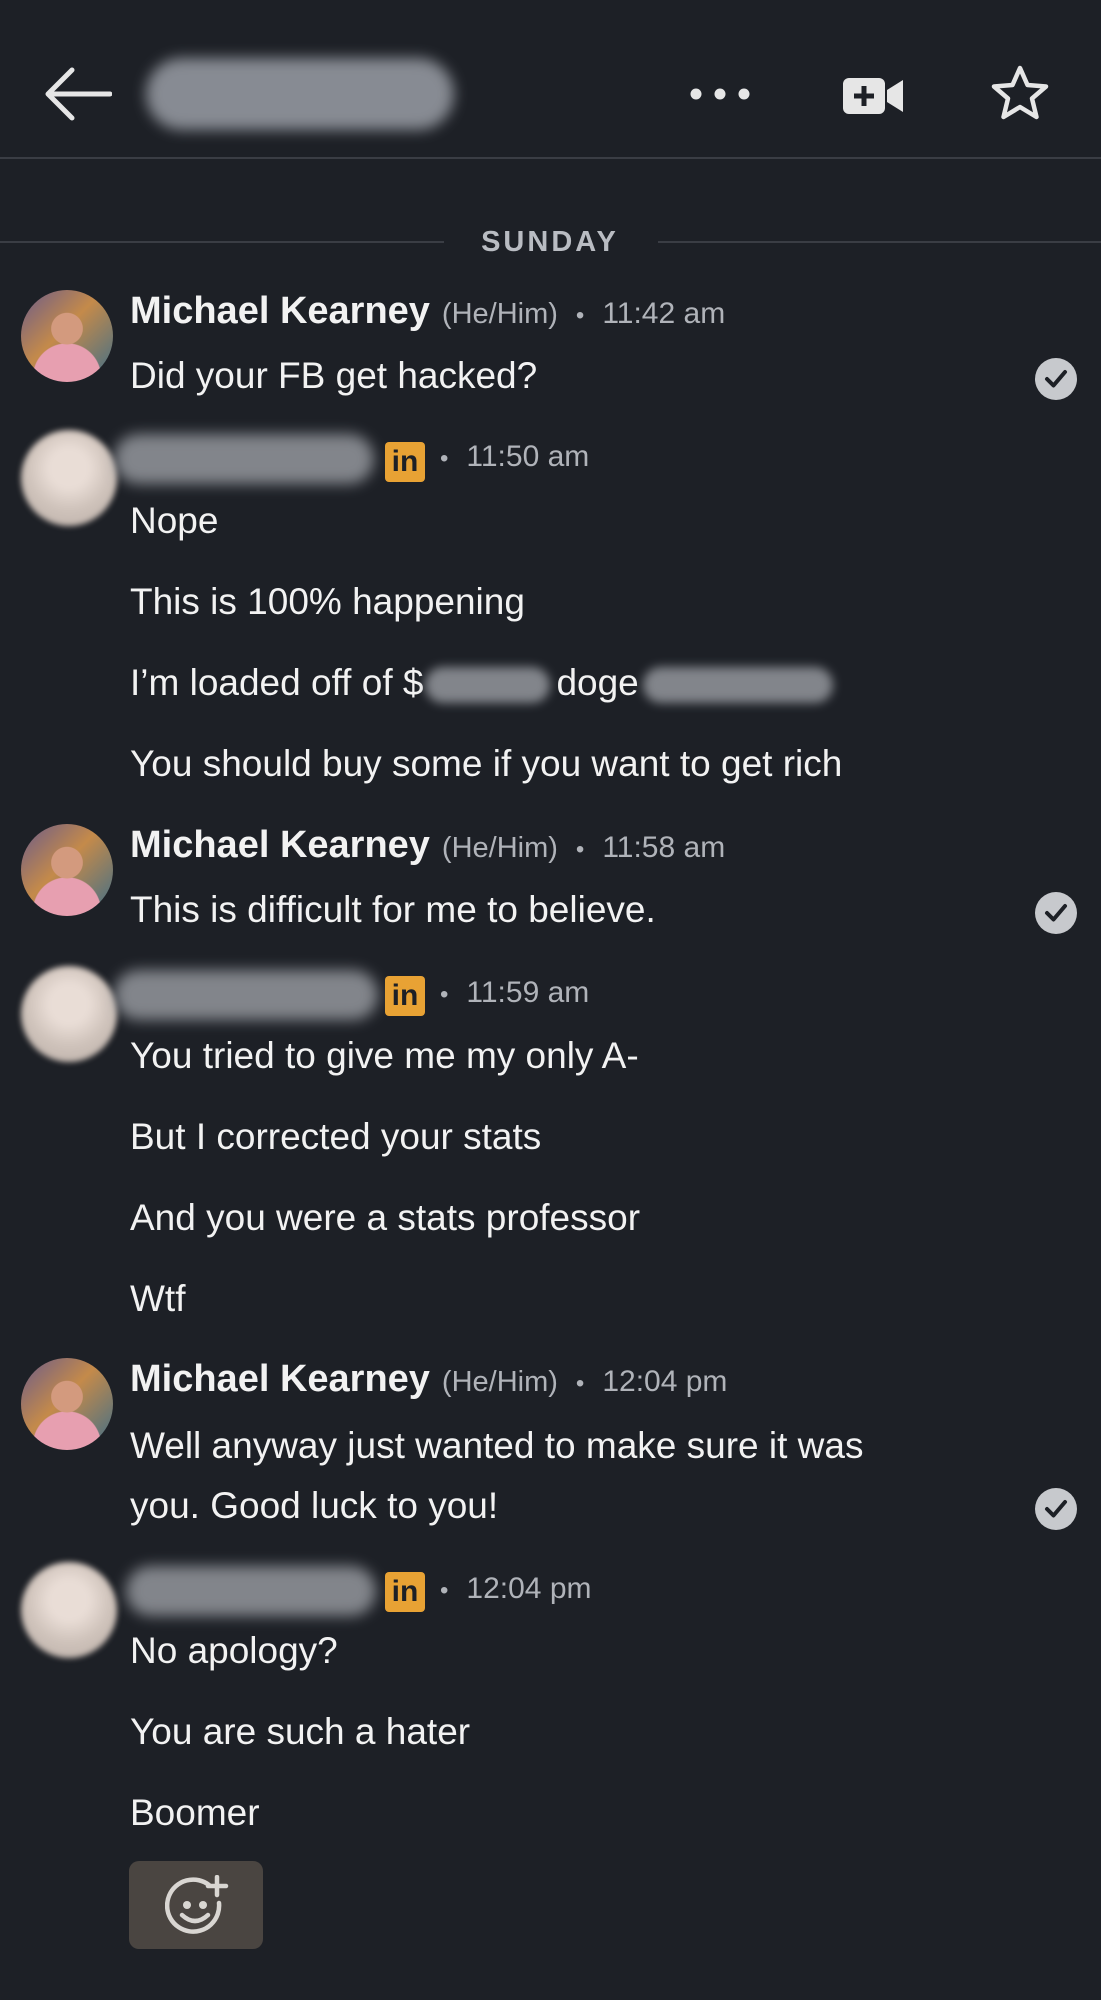 The width and height of the screenshot is (1101, 2000). I want to click on message-line: you. Good luck to you!, so click(314, 1505).